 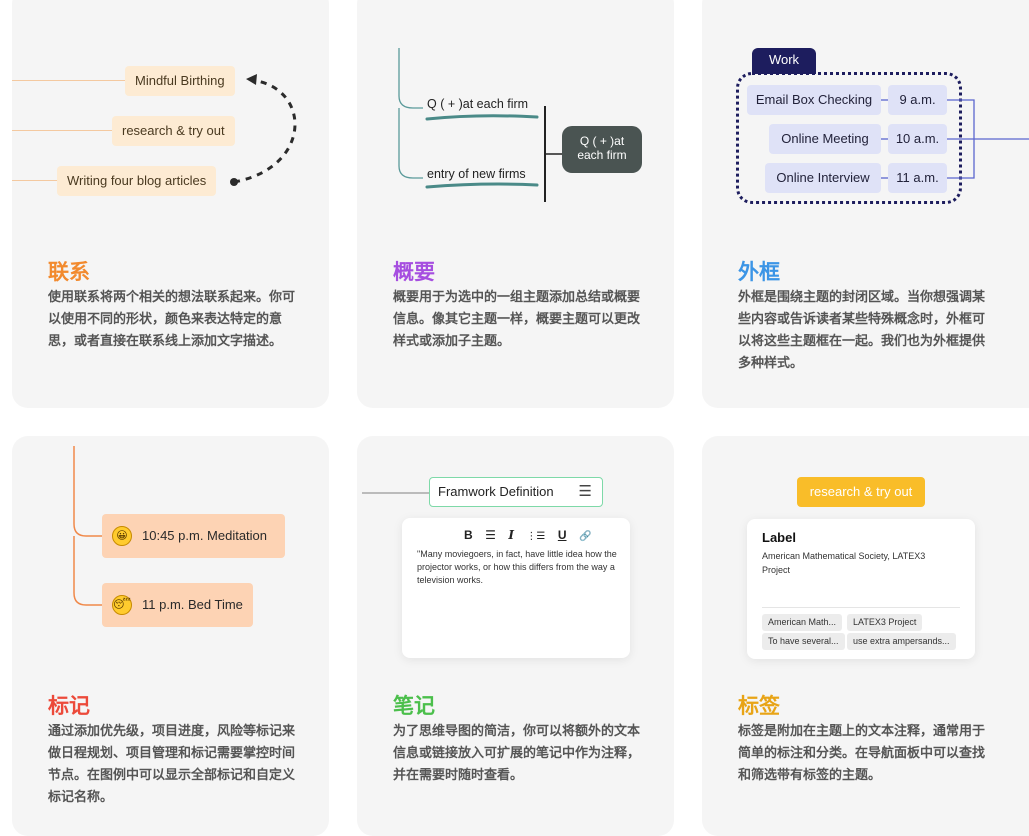 What do you see at coordinates (814, 100) in the screenshot?
I see `boundary-task-1: Email Box Checking` at bounding box center [814, 100].